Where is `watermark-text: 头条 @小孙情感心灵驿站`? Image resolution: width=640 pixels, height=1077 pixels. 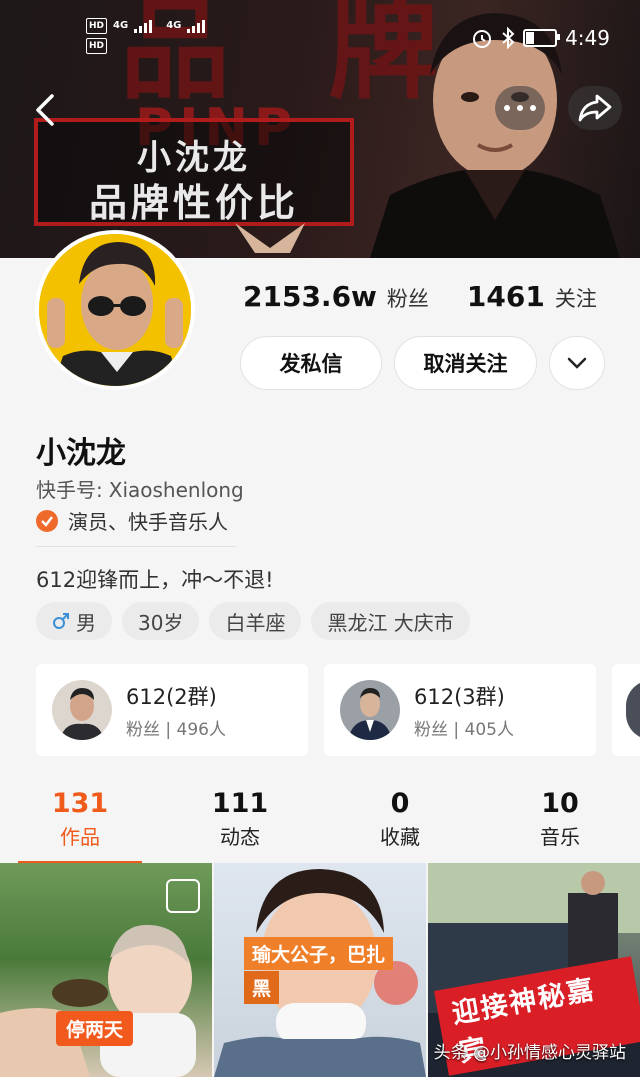
watermark-text: 头条 @小孙情感心灵驿站 is located at coordinates (529, 1053).